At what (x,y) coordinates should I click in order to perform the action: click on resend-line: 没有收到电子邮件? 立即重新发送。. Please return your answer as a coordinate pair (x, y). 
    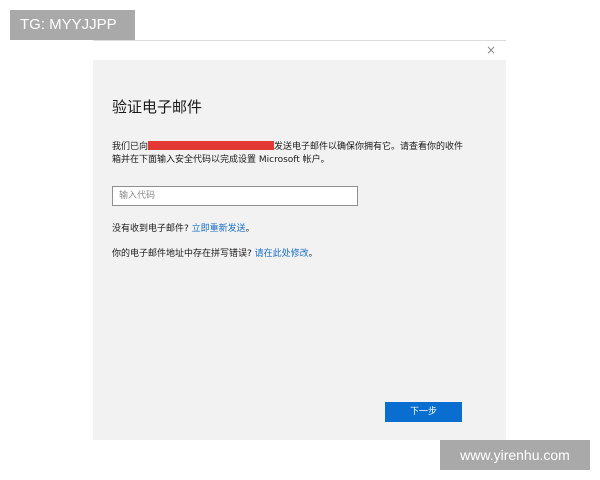
    Looking at the image, I should click on (183, 227).